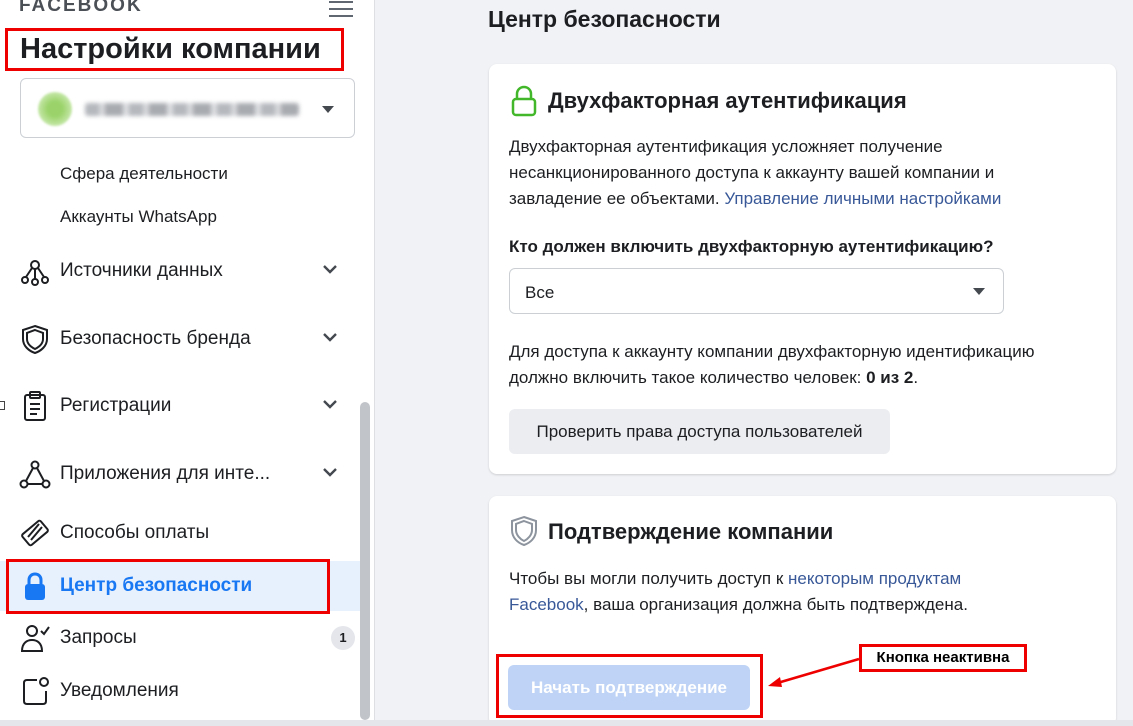  Describe the element at coordinates (144, 174) in the screenshot. I see `sidebar-subitem-industry: Сфера деятельности` at that location.